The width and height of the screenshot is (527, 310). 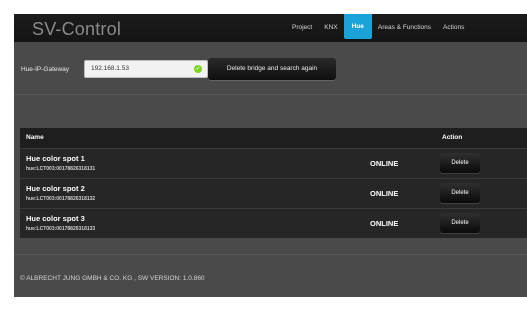 What do you see at coordinates (61, 229) in the screenshot?
I see `device-id: hue:LCT003:00178826318133` at bounding box center [61, 229].